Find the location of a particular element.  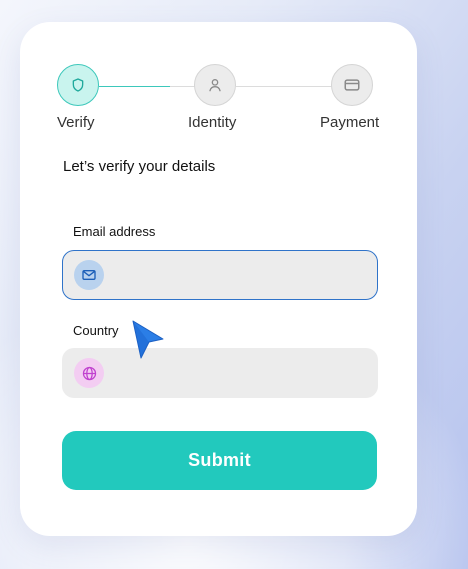

user-icon is located at coordinates (215, 85).